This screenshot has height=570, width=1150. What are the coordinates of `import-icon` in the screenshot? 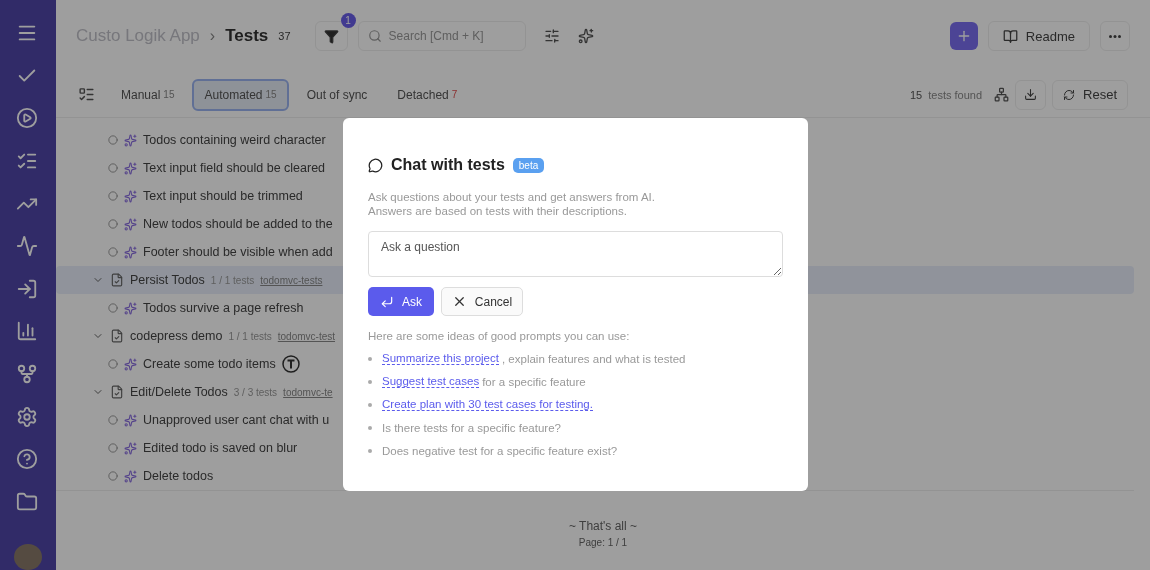 It's located at (27, 288).